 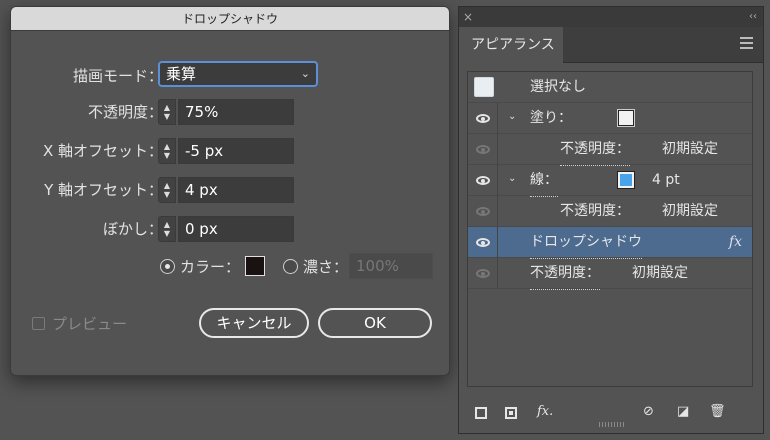 I want to click on panel-menu-icon, so click(x=746, y=44).